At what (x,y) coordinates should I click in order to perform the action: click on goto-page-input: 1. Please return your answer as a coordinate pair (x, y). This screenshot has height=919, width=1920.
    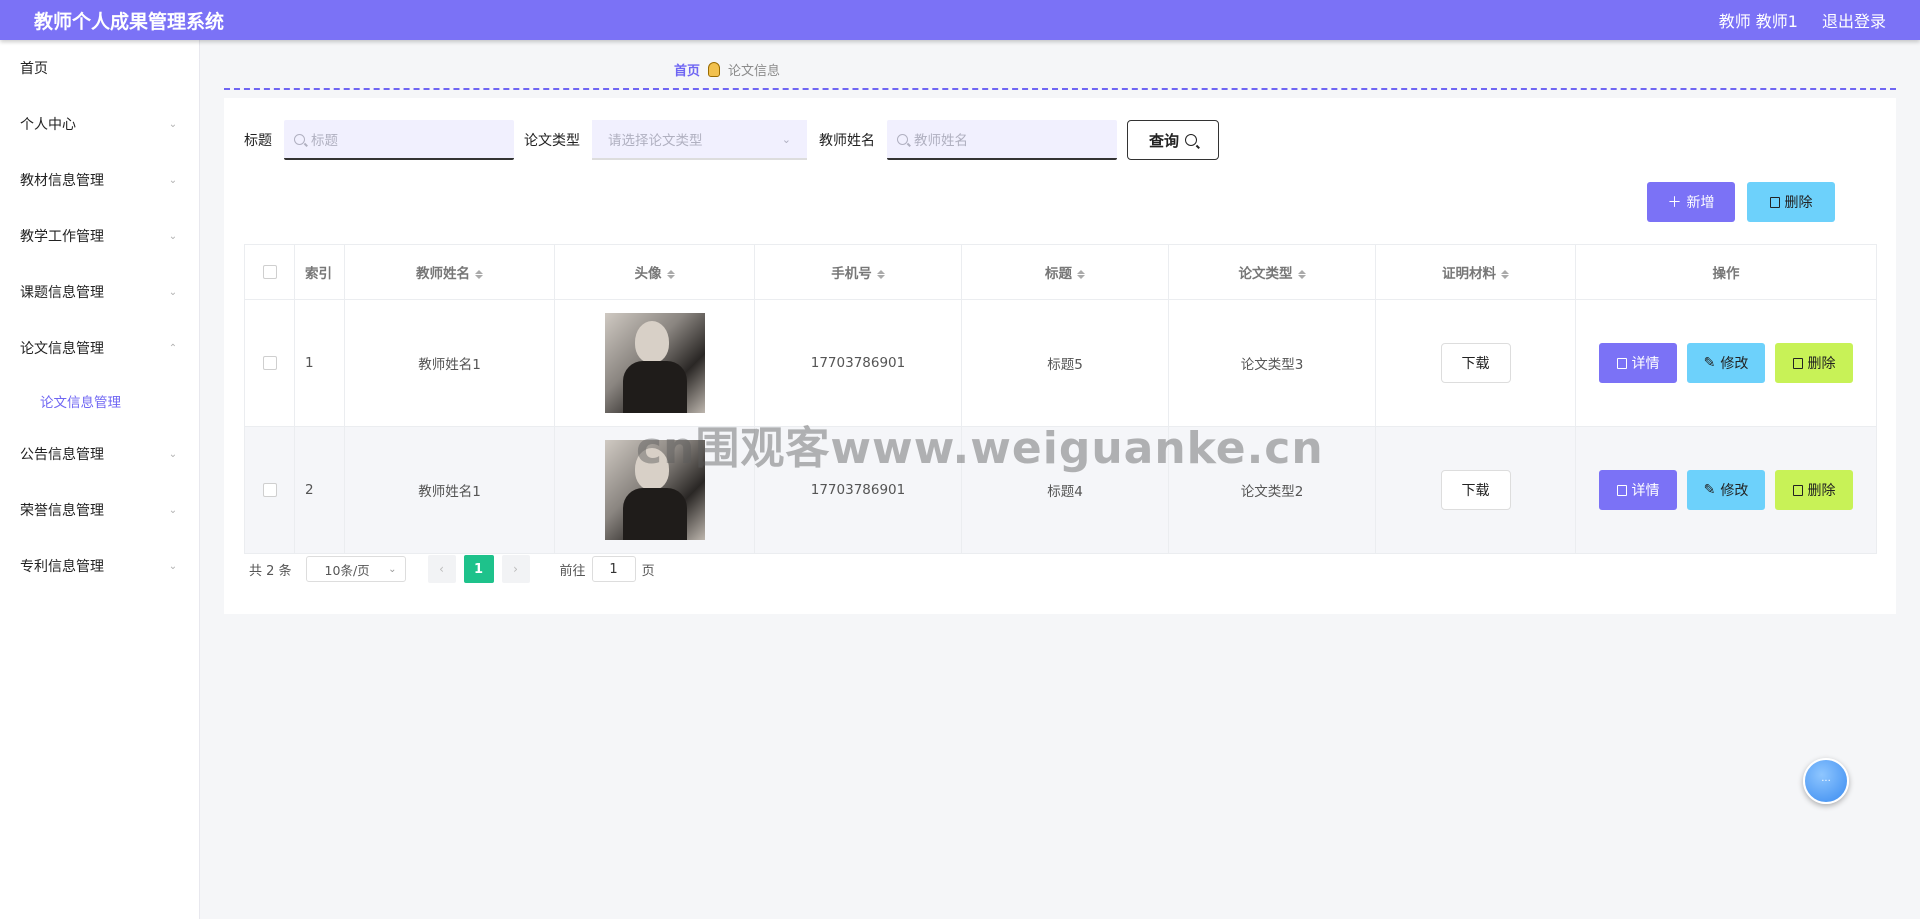
    Looking at the image, I should click on (613, 569).